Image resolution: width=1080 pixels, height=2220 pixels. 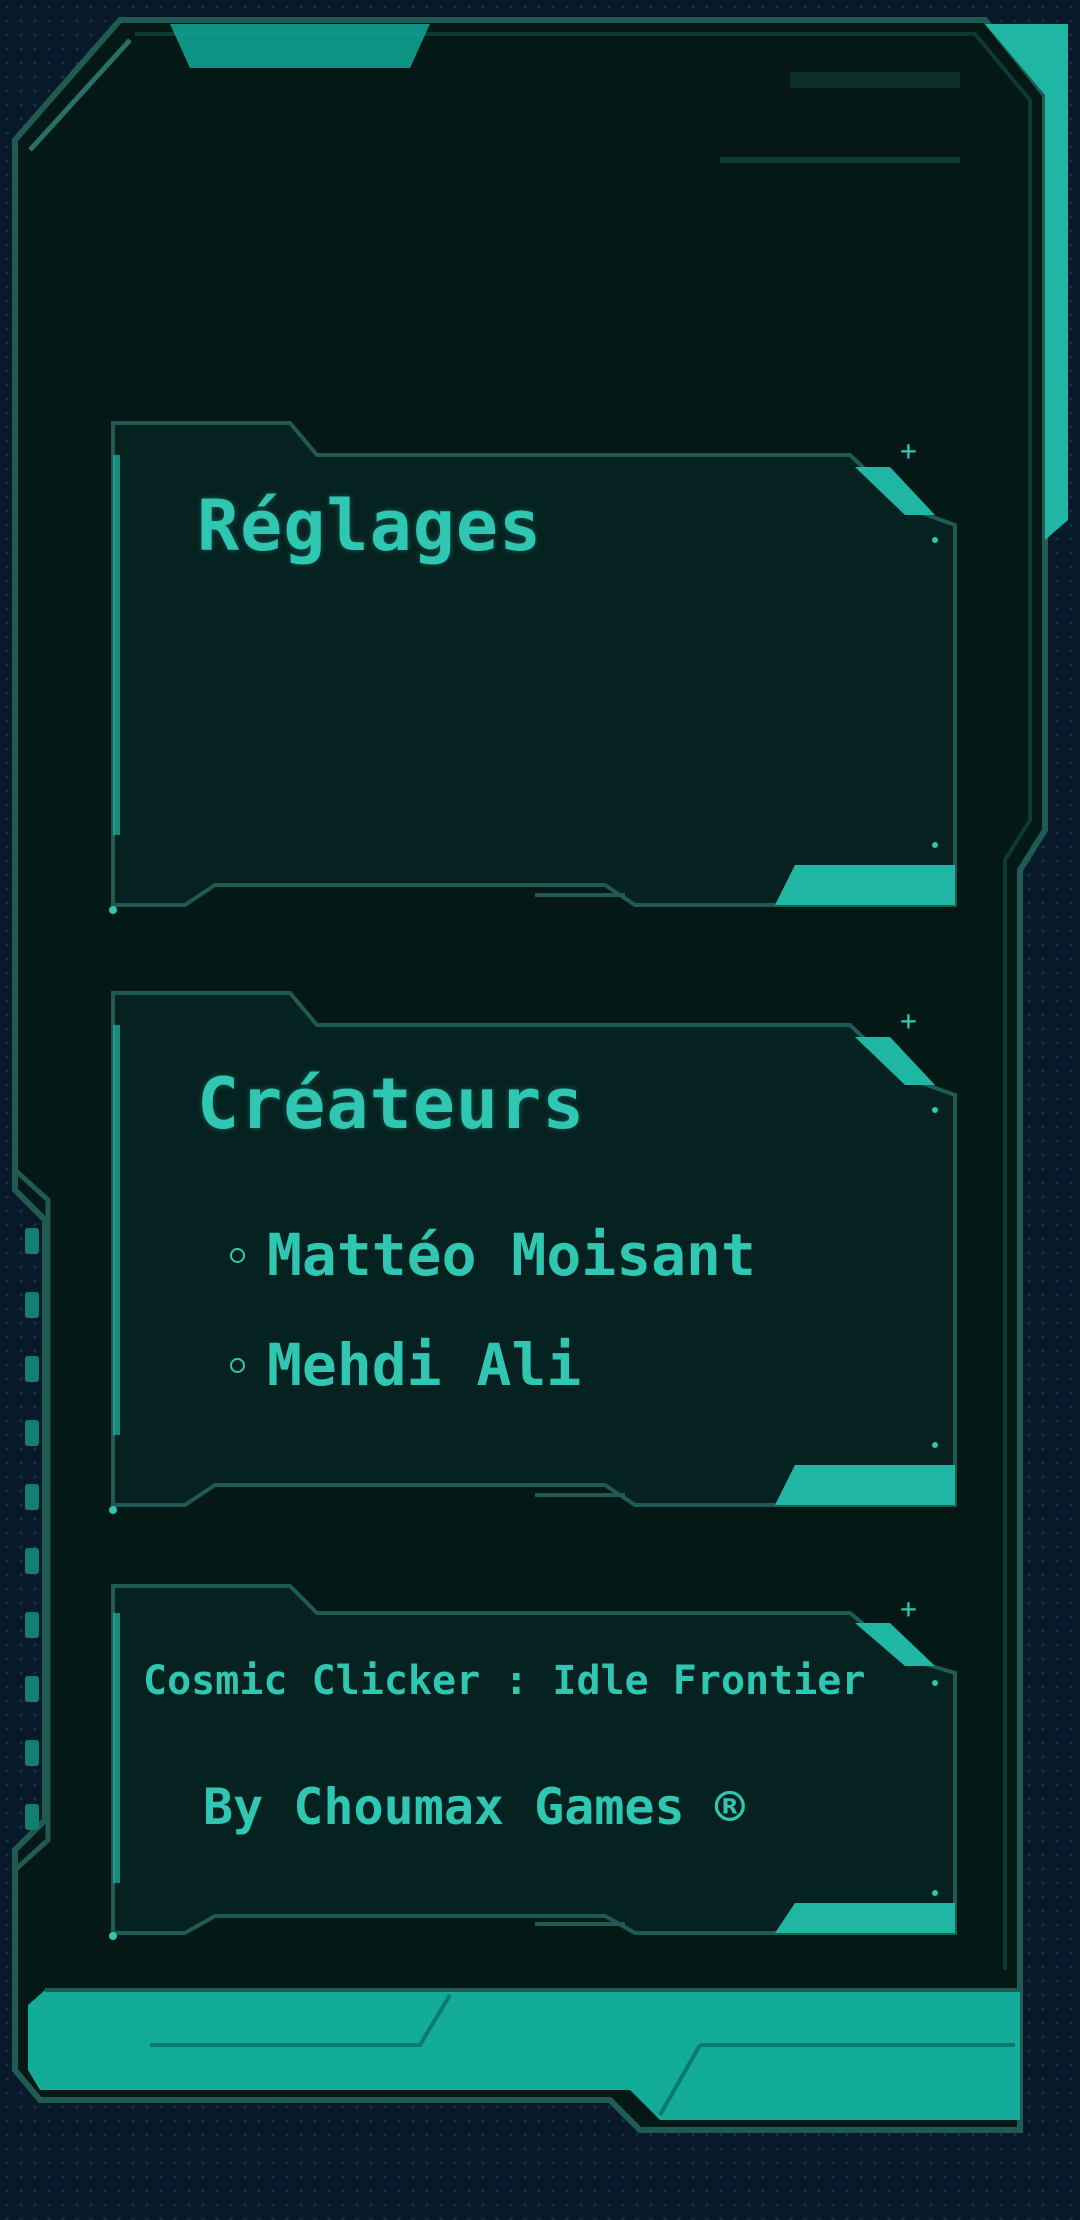 I want to click on creators-list: Mattéo Moisant Mehdi Ali, so click(x=493, y=1310).